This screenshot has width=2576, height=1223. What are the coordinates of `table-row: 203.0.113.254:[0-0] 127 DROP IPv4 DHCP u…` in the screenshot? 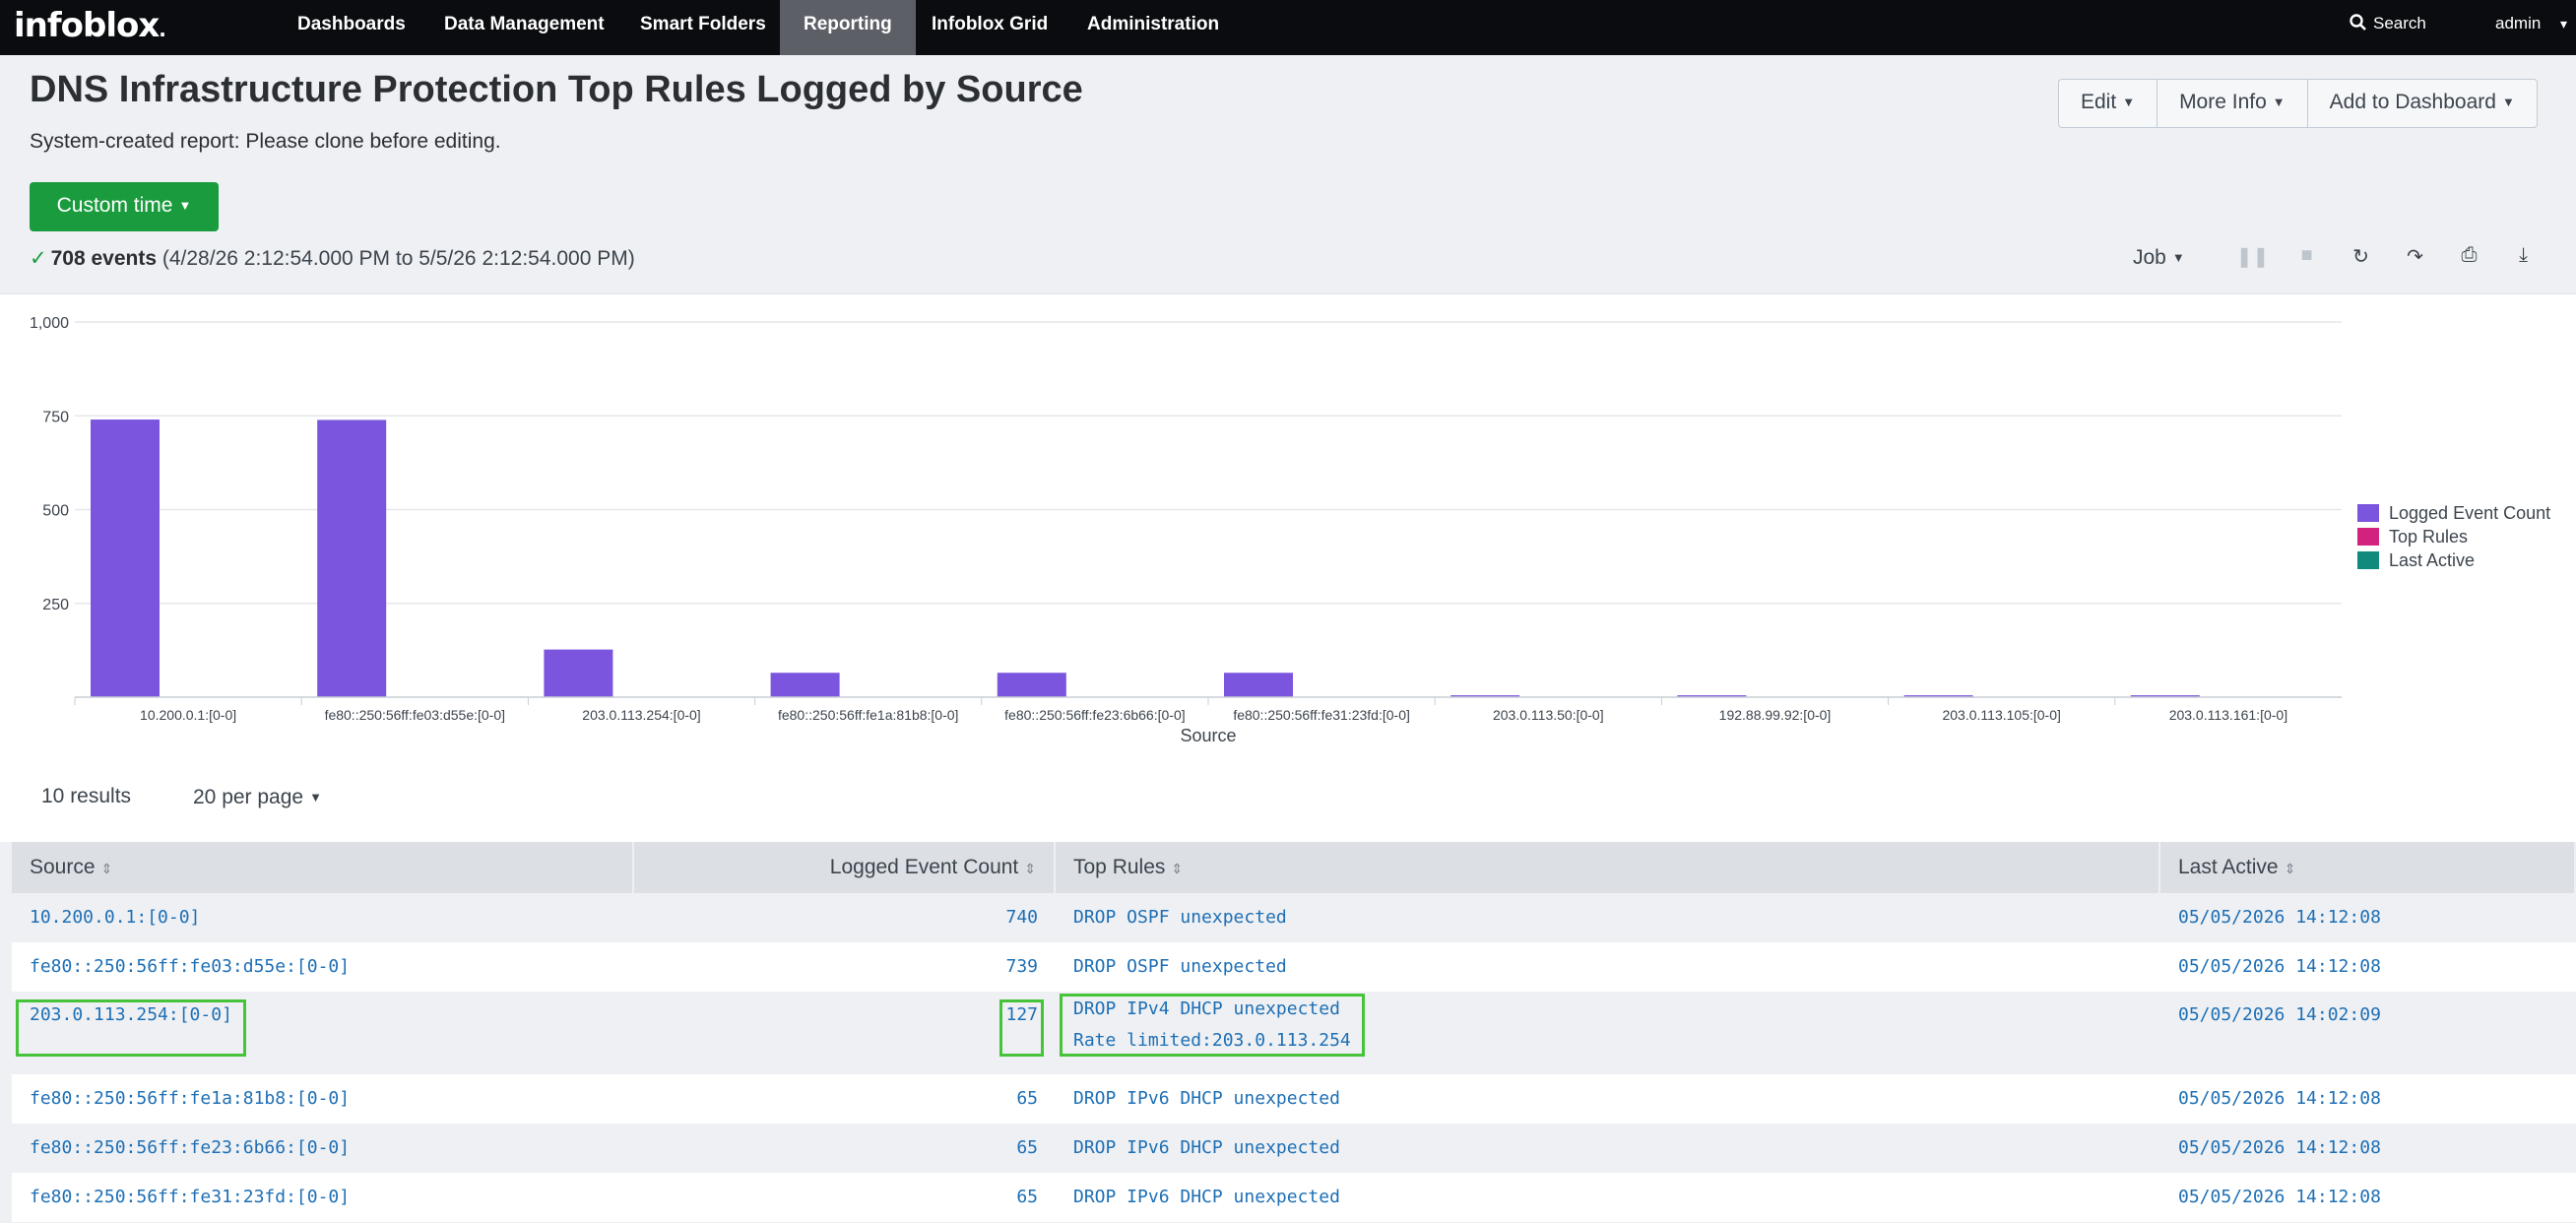 It's located at (1294, 1033).